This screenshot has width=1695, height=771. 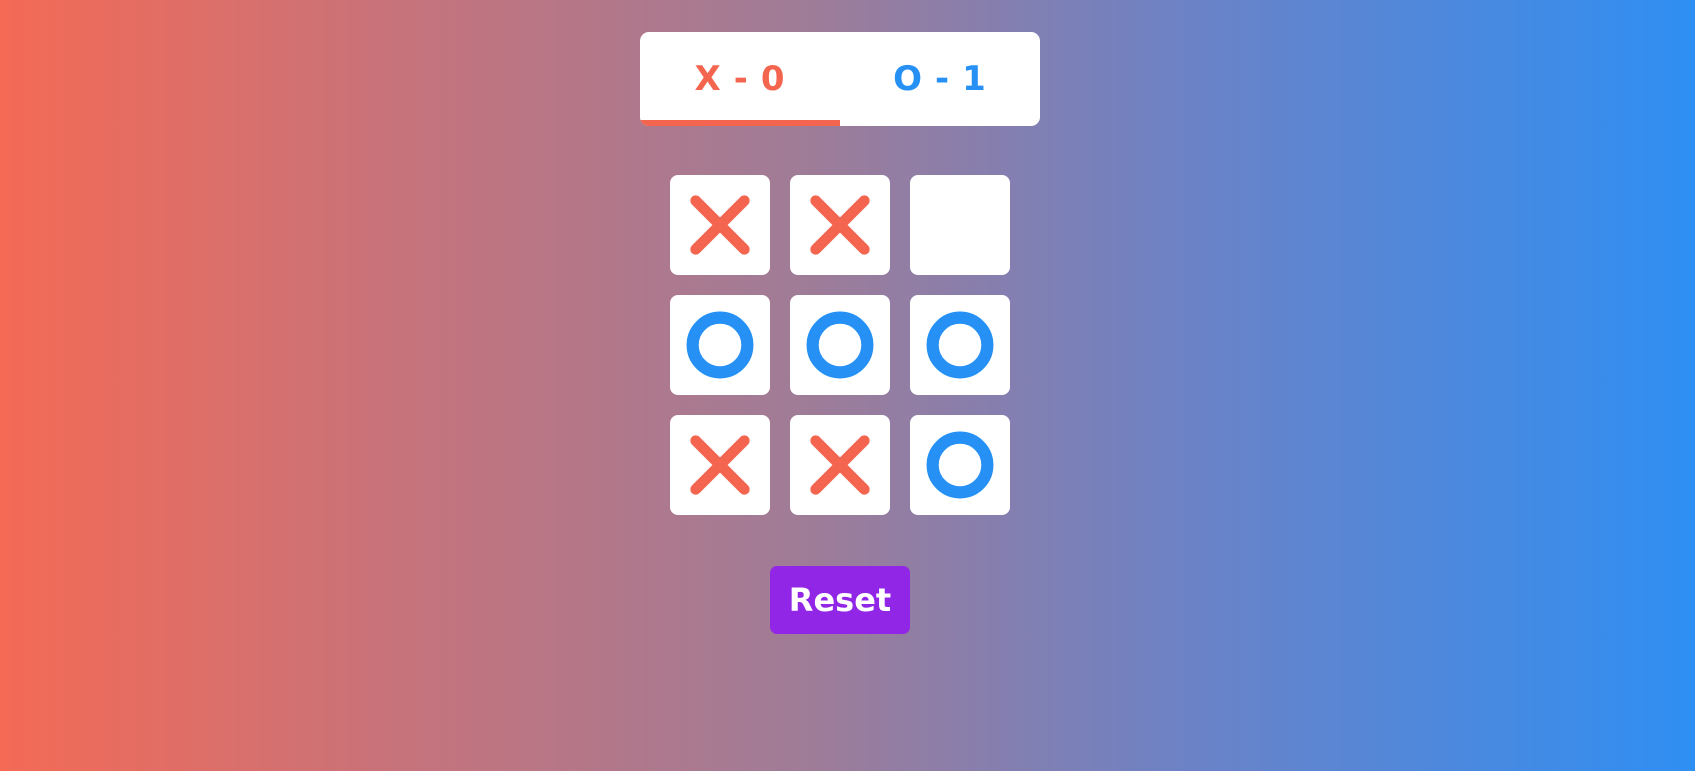 I want to click on score-x-symbol: X, so click(x=708, y=79).